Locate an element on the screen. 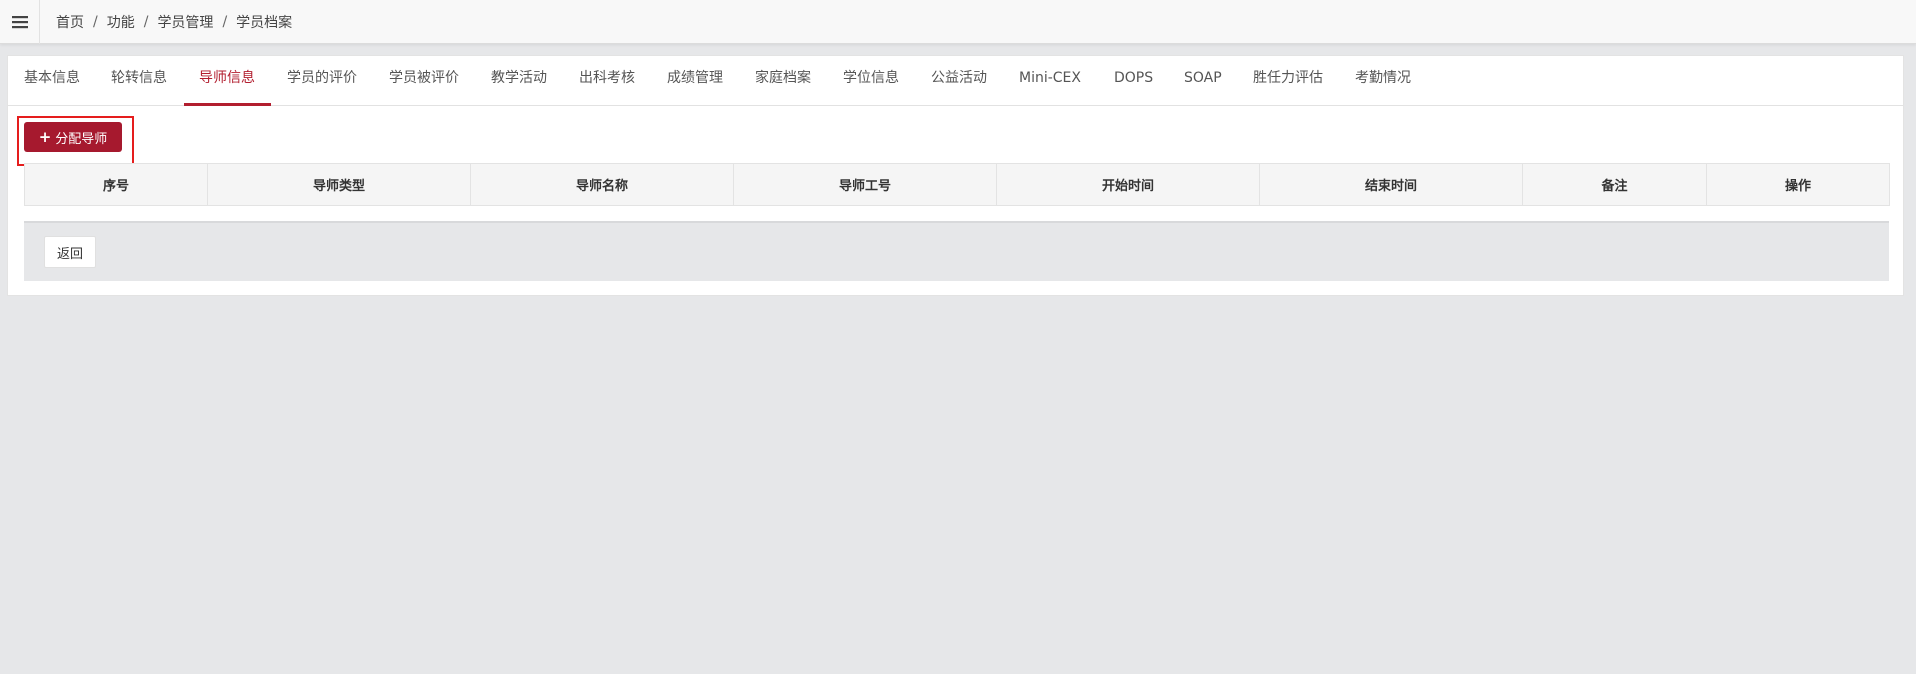  top-navbar: 首页 / 功能 / 学员管理 / 学员档案 is located at coordinates (958, 22).